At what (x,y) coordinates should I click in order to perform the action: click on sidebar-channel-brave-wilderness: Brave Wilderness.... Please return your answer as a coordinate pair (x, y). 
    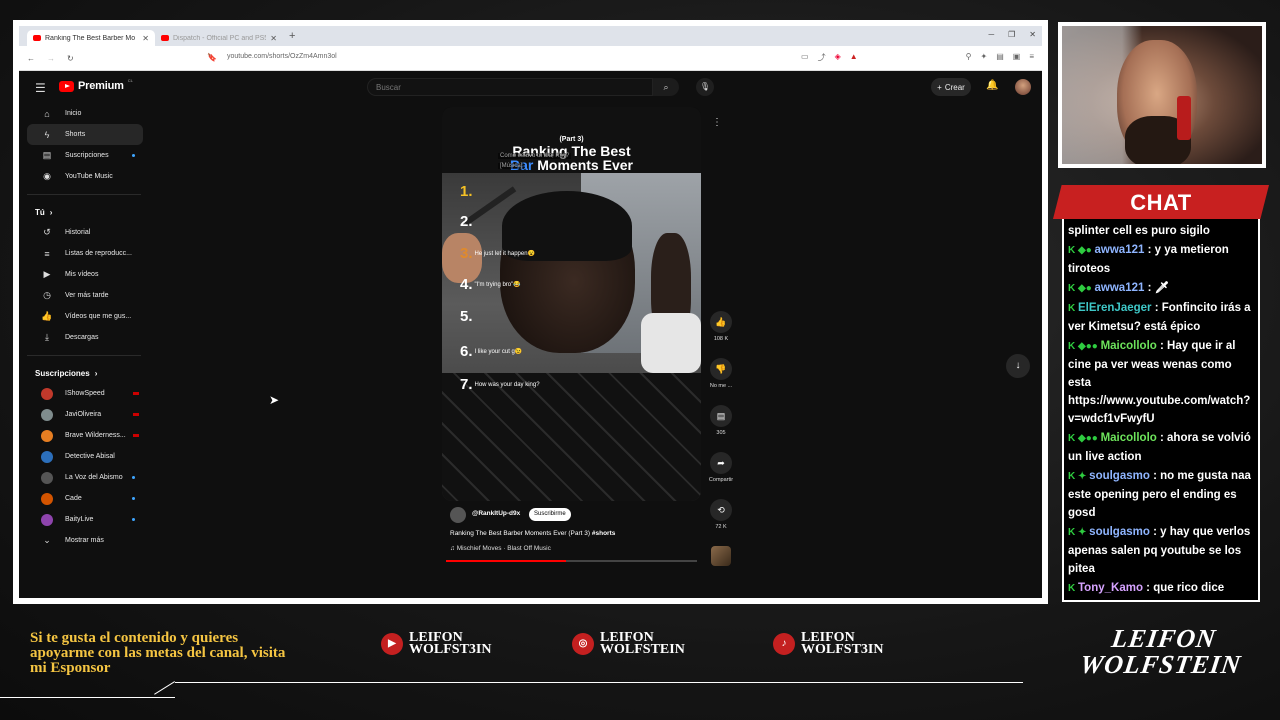
    Looking at the image, I should click on (85, 435).